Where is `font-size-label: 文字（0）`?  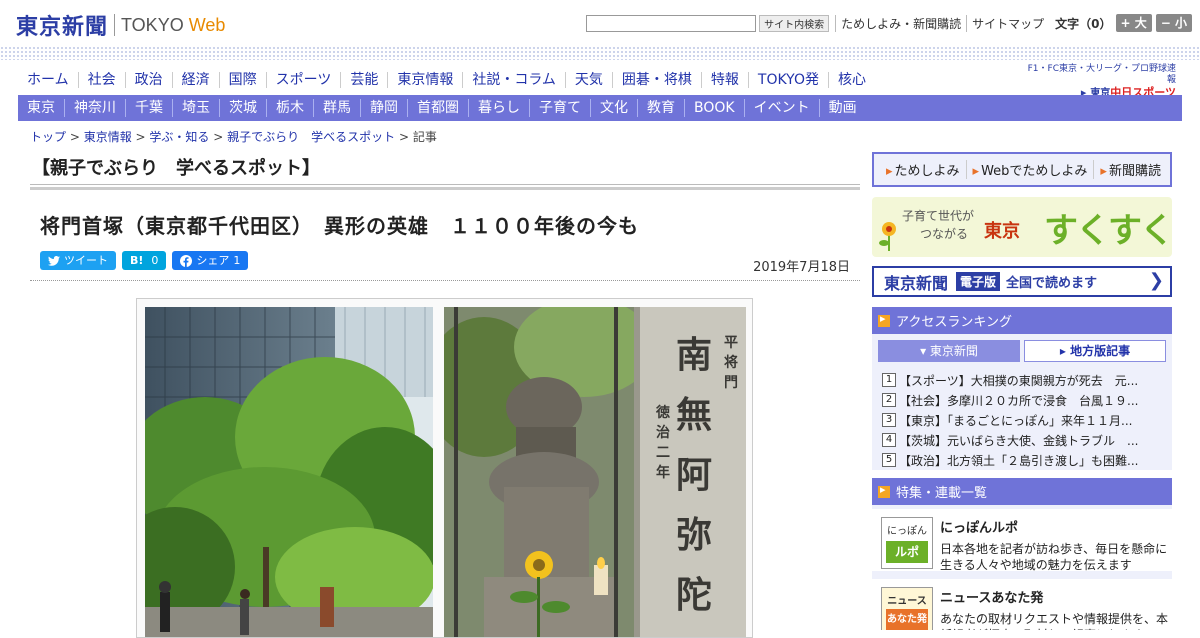
font-size-label: 文字（0） is located at coordinates (1083, 23).